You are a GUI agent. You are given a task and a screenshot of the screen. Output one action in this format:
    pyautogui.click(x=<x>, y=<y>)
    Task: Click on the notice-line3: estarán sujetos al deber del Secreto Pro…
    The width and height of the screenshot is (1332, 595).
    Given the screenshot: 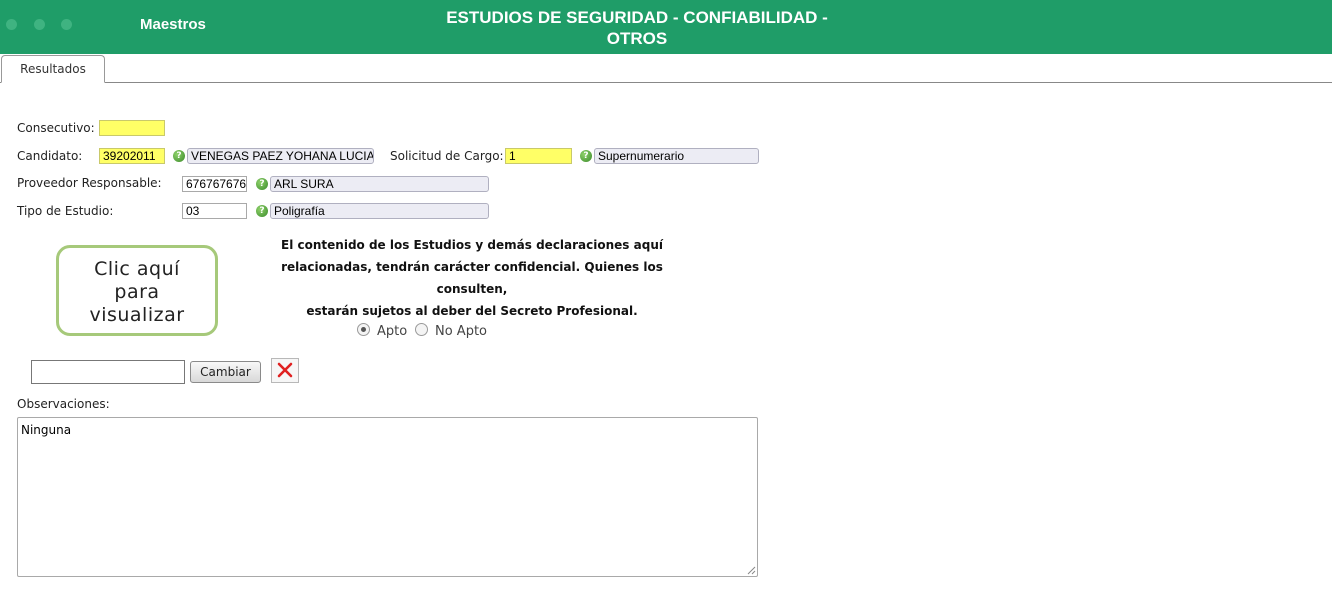 What is the action you would take?
    pyautogui.click(x=472, y=311)
    